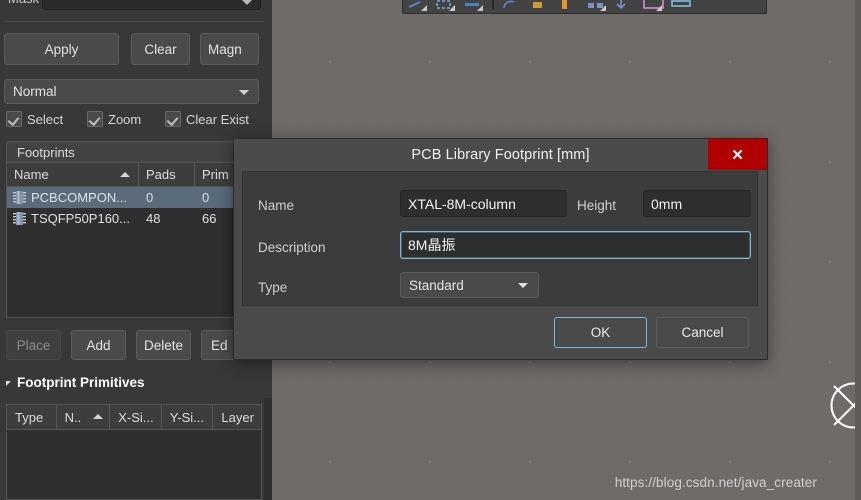 The image size is (861, 500). What do you see at coordinates (511, 5) in the screenshot?
I see `arc-tool-icon` at bounding box center [511, 5].